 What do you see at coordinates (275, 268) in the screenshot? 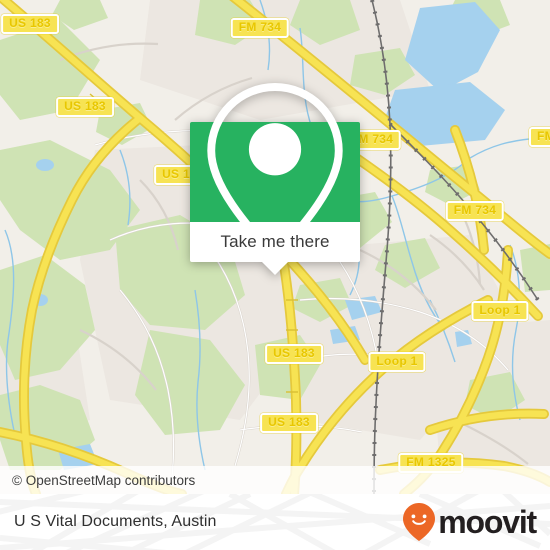
I see `popup-tail` at bounding box center [275, 268].